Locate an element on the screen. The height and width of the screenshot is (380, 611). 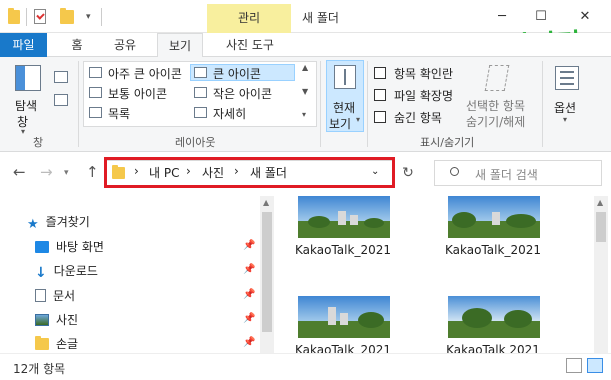
nav-item-folder: 손글 is located at coordinates (56, 344).